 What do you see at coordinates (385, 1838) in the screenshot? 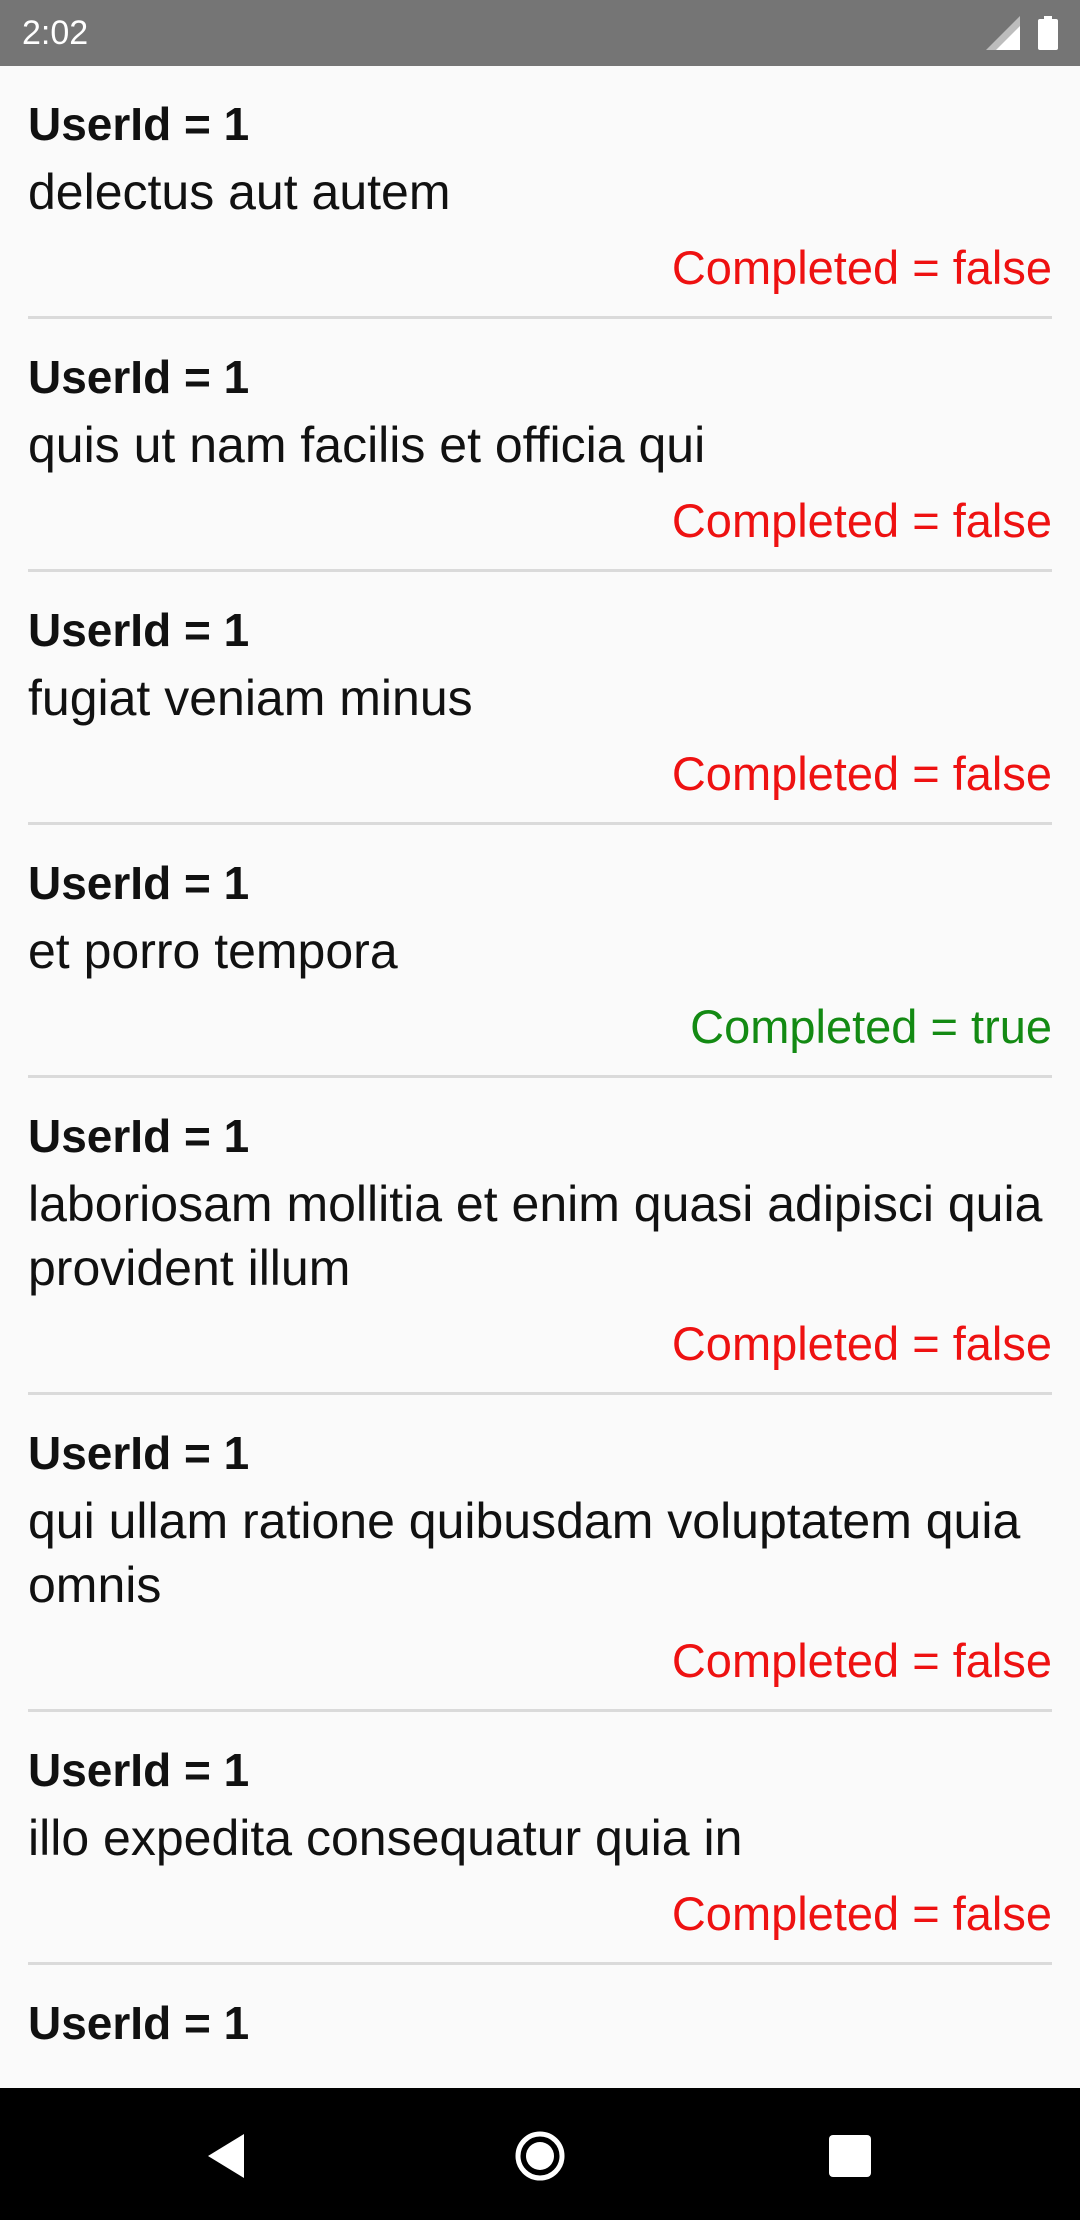
I see `item-title: illo expedita consequatur quia in` at bounding box center [385, 1838].